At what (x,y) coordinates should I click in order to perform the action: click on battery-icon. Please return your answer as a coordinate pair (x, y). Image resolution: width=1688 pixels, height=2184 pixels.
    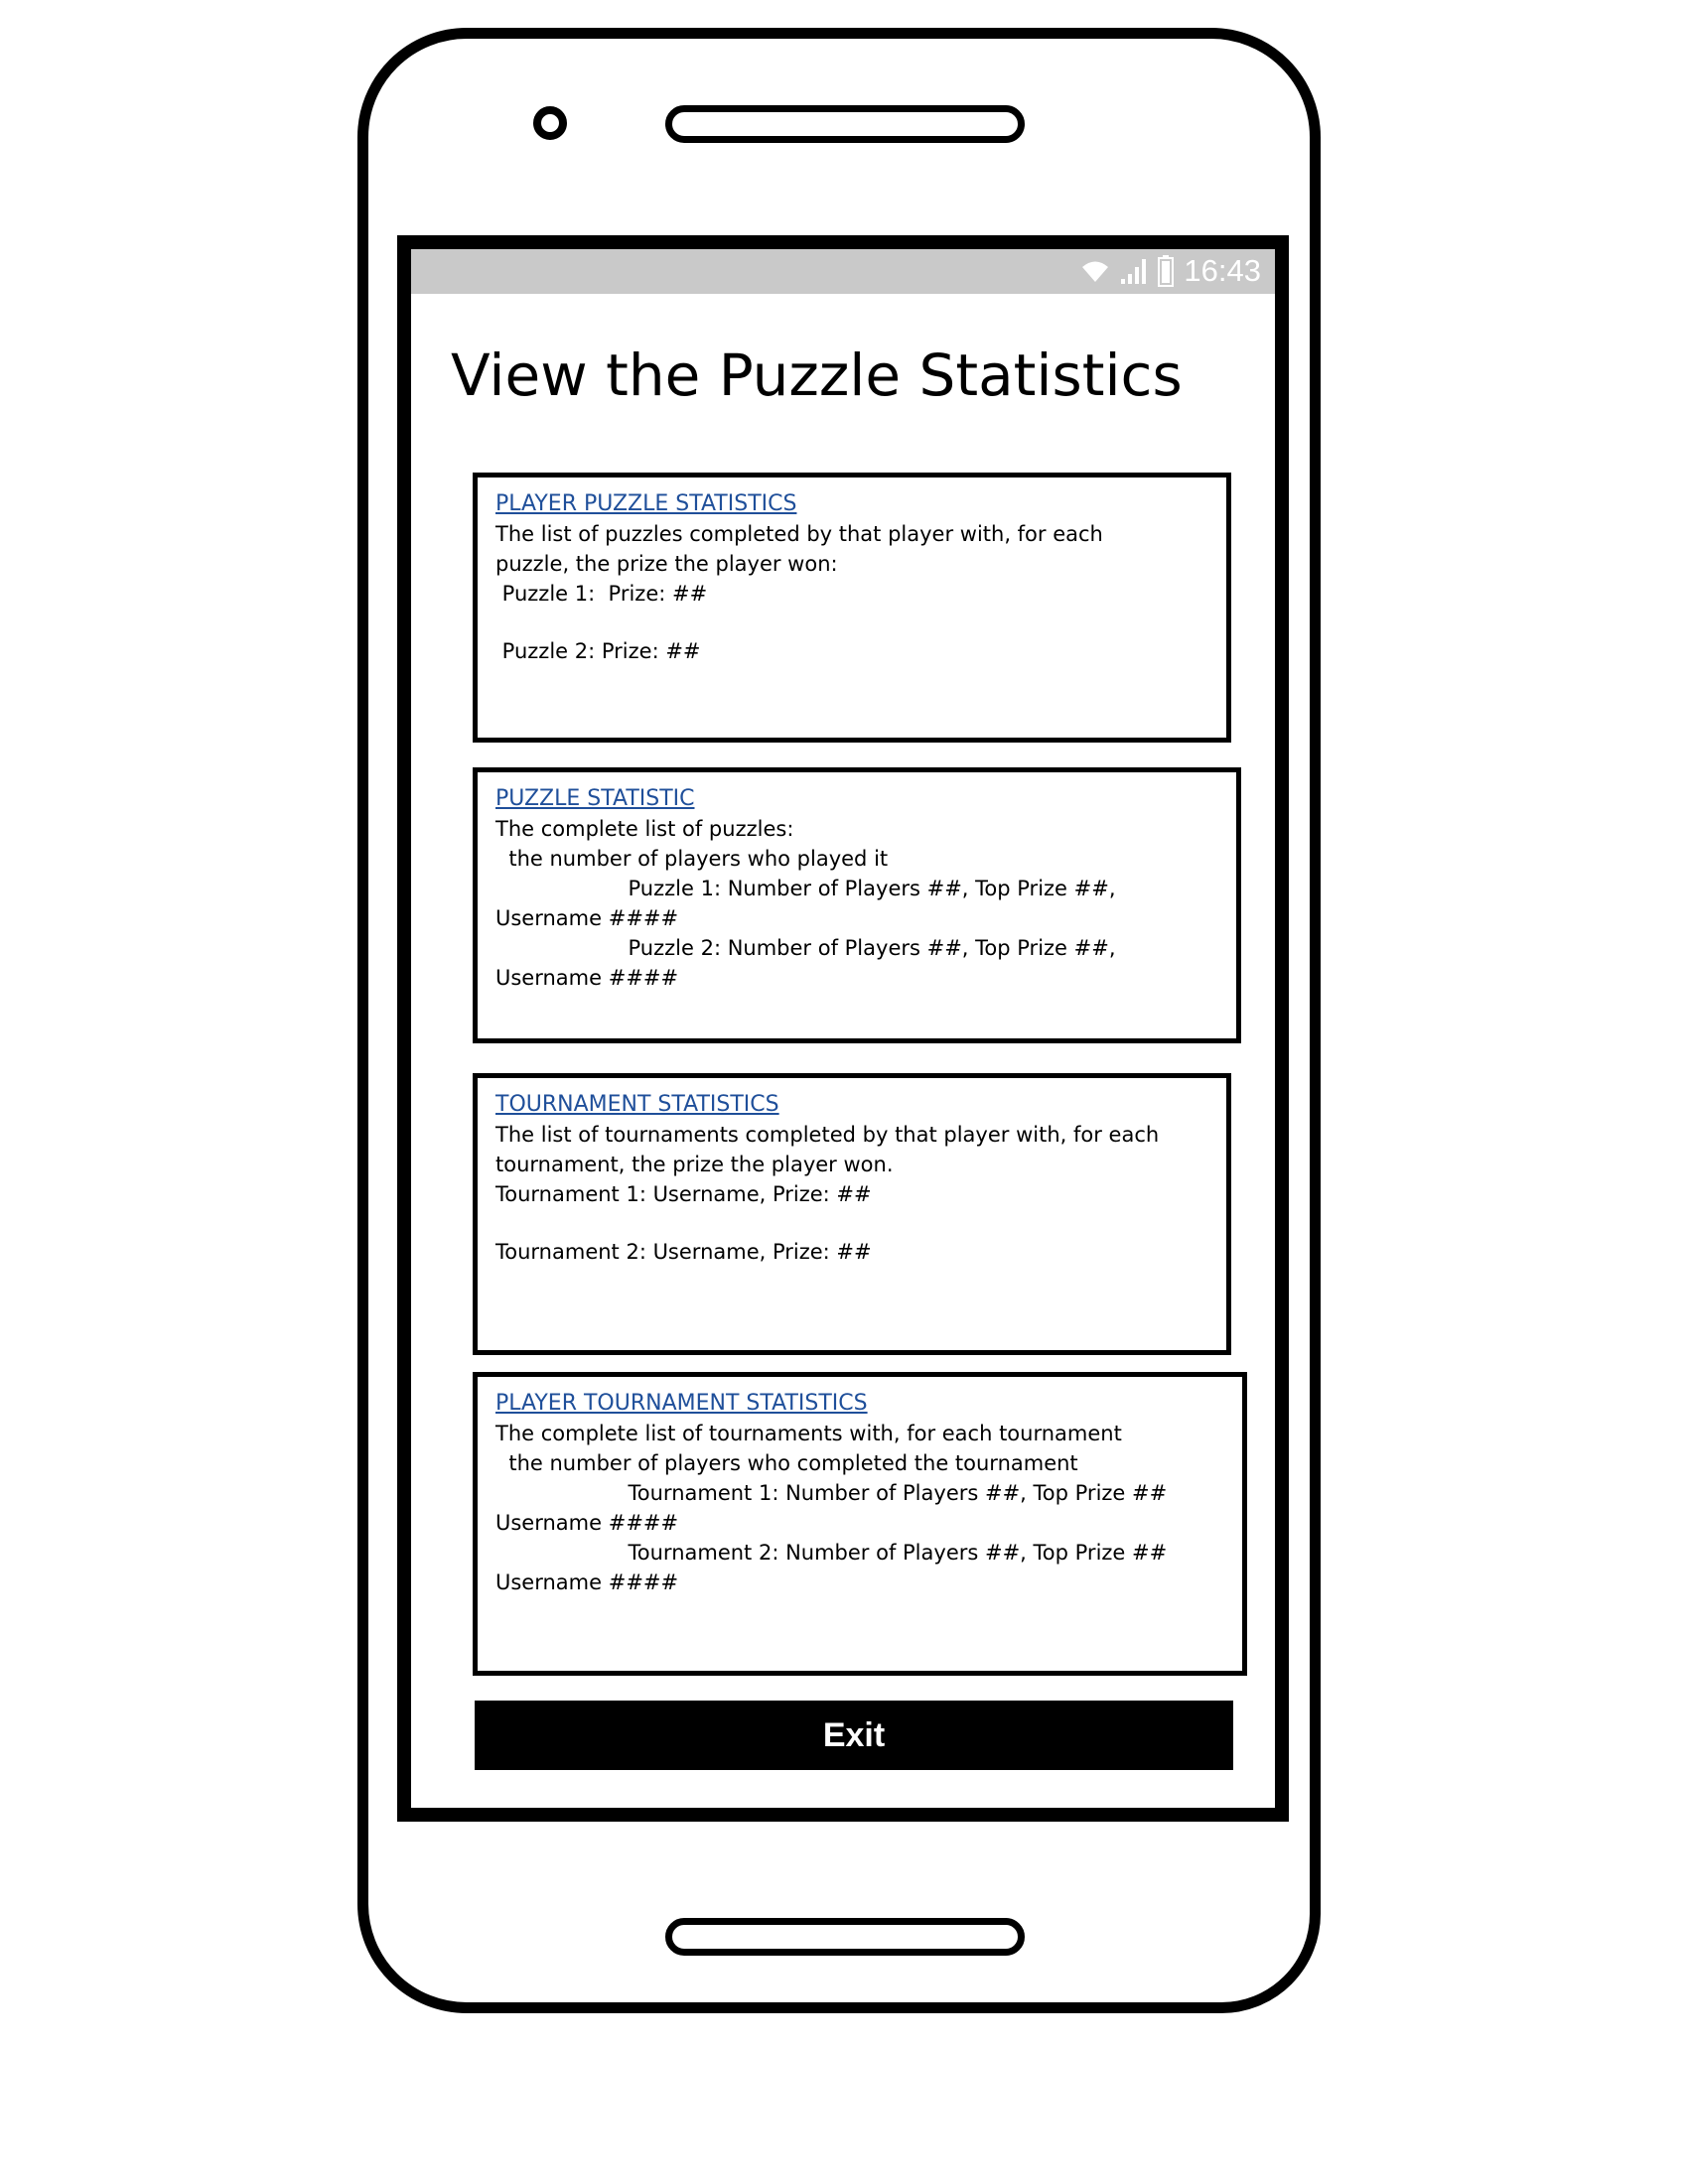
    Looking at the image, I should click on (1166, 271).